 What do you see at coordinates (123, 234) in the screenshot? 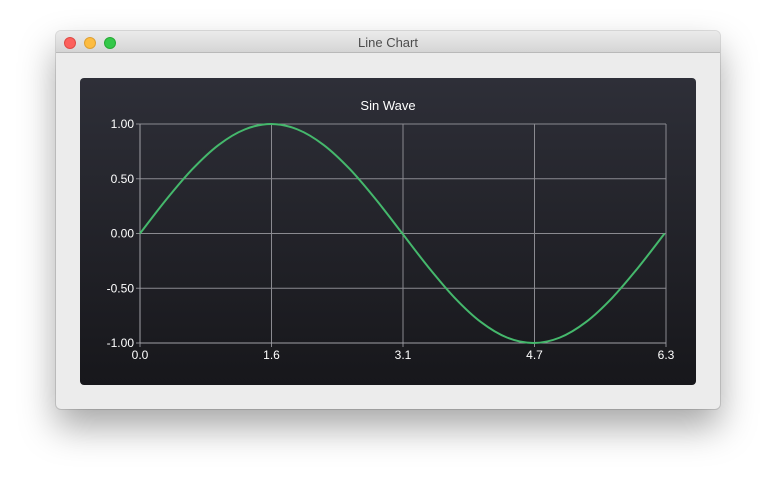
I see `y-tick-label: 0.00` at bounding box center [123, 234].